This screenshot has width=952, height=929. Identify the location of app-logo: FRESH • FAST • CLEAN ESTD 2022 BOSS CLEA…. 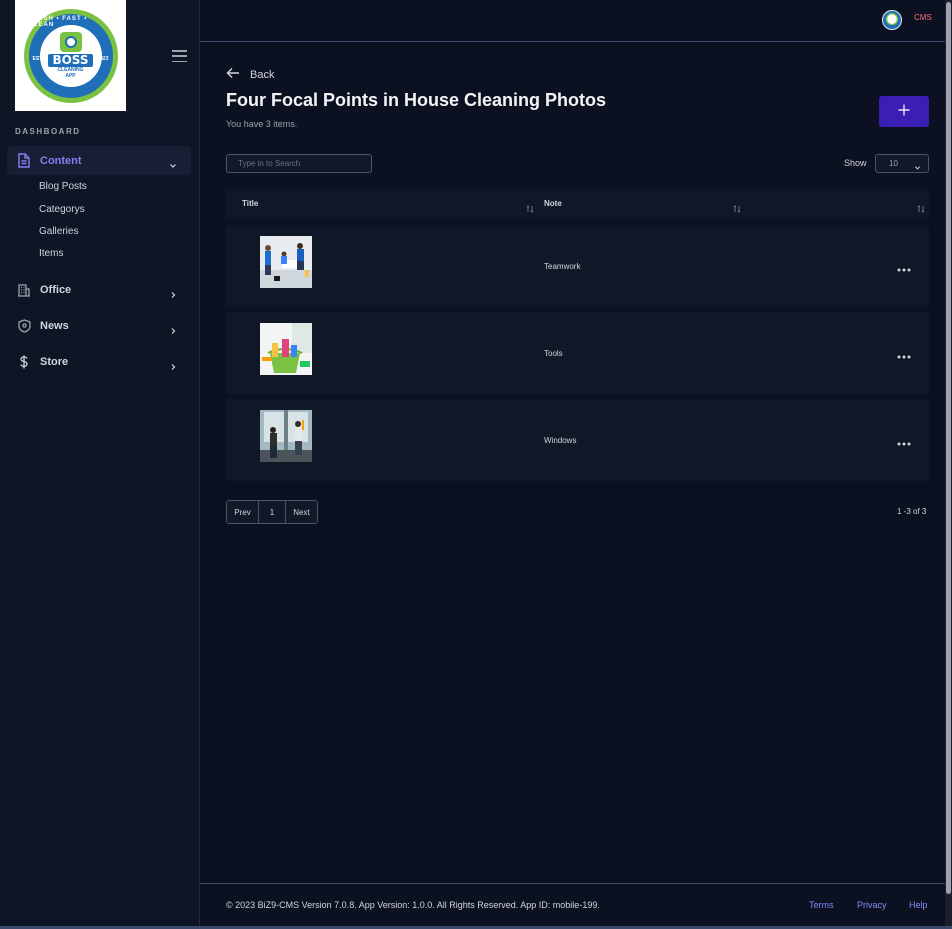
(70, 55).